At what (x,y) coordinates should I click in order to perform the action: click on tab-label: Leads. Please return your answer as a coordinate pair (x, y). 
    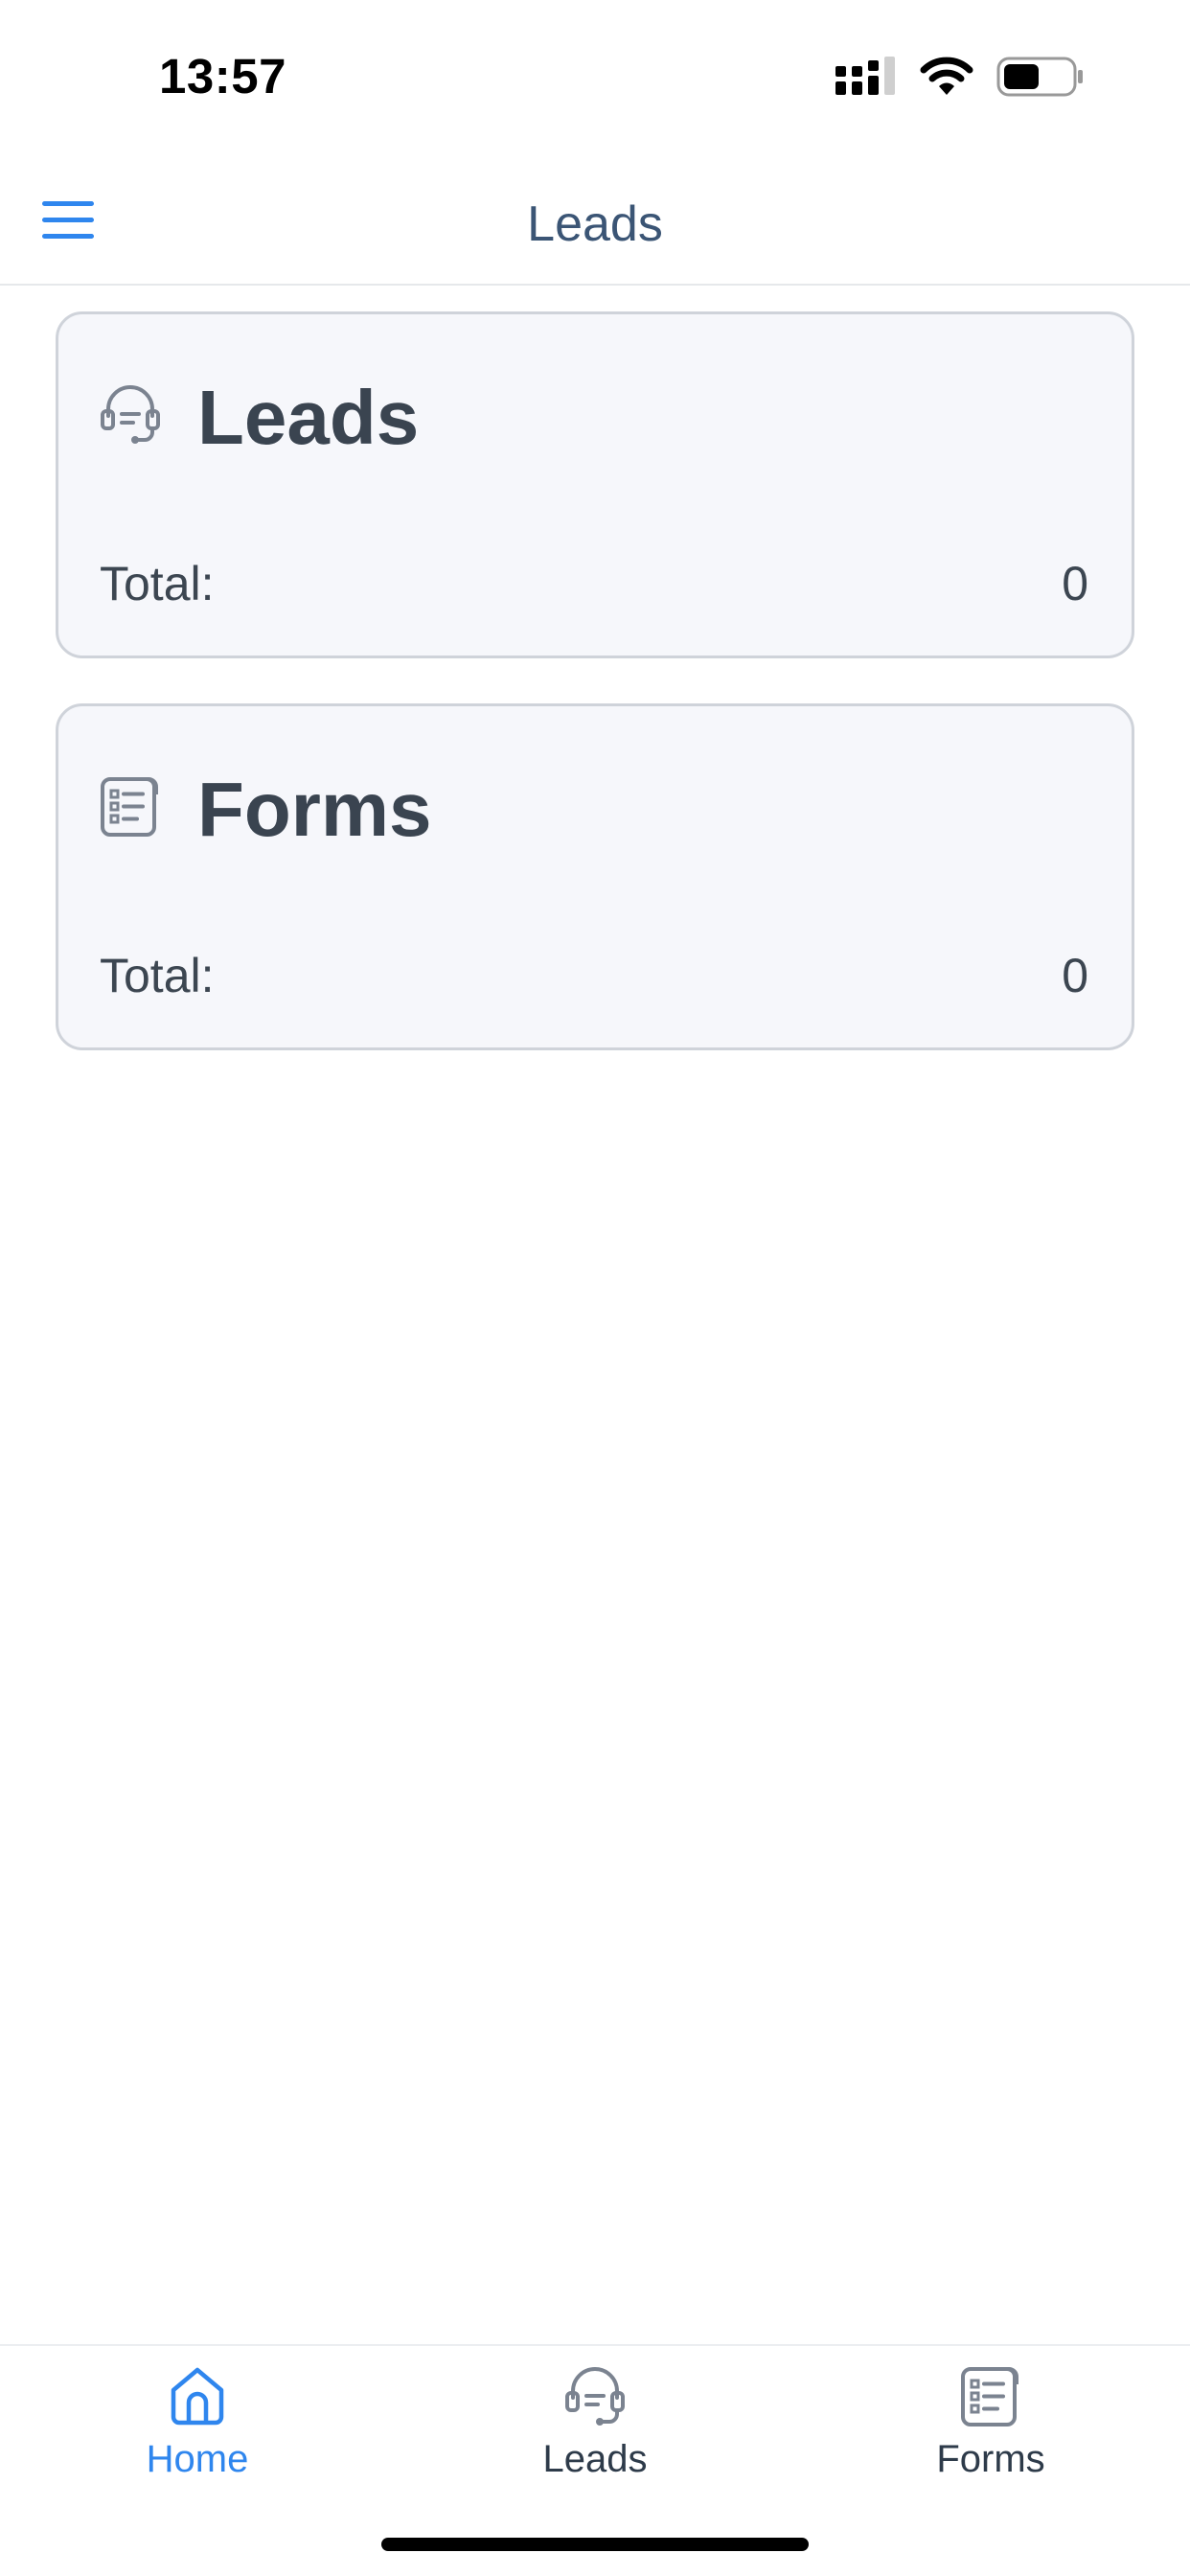
    Looking at the image, I should click on (595, 2459).